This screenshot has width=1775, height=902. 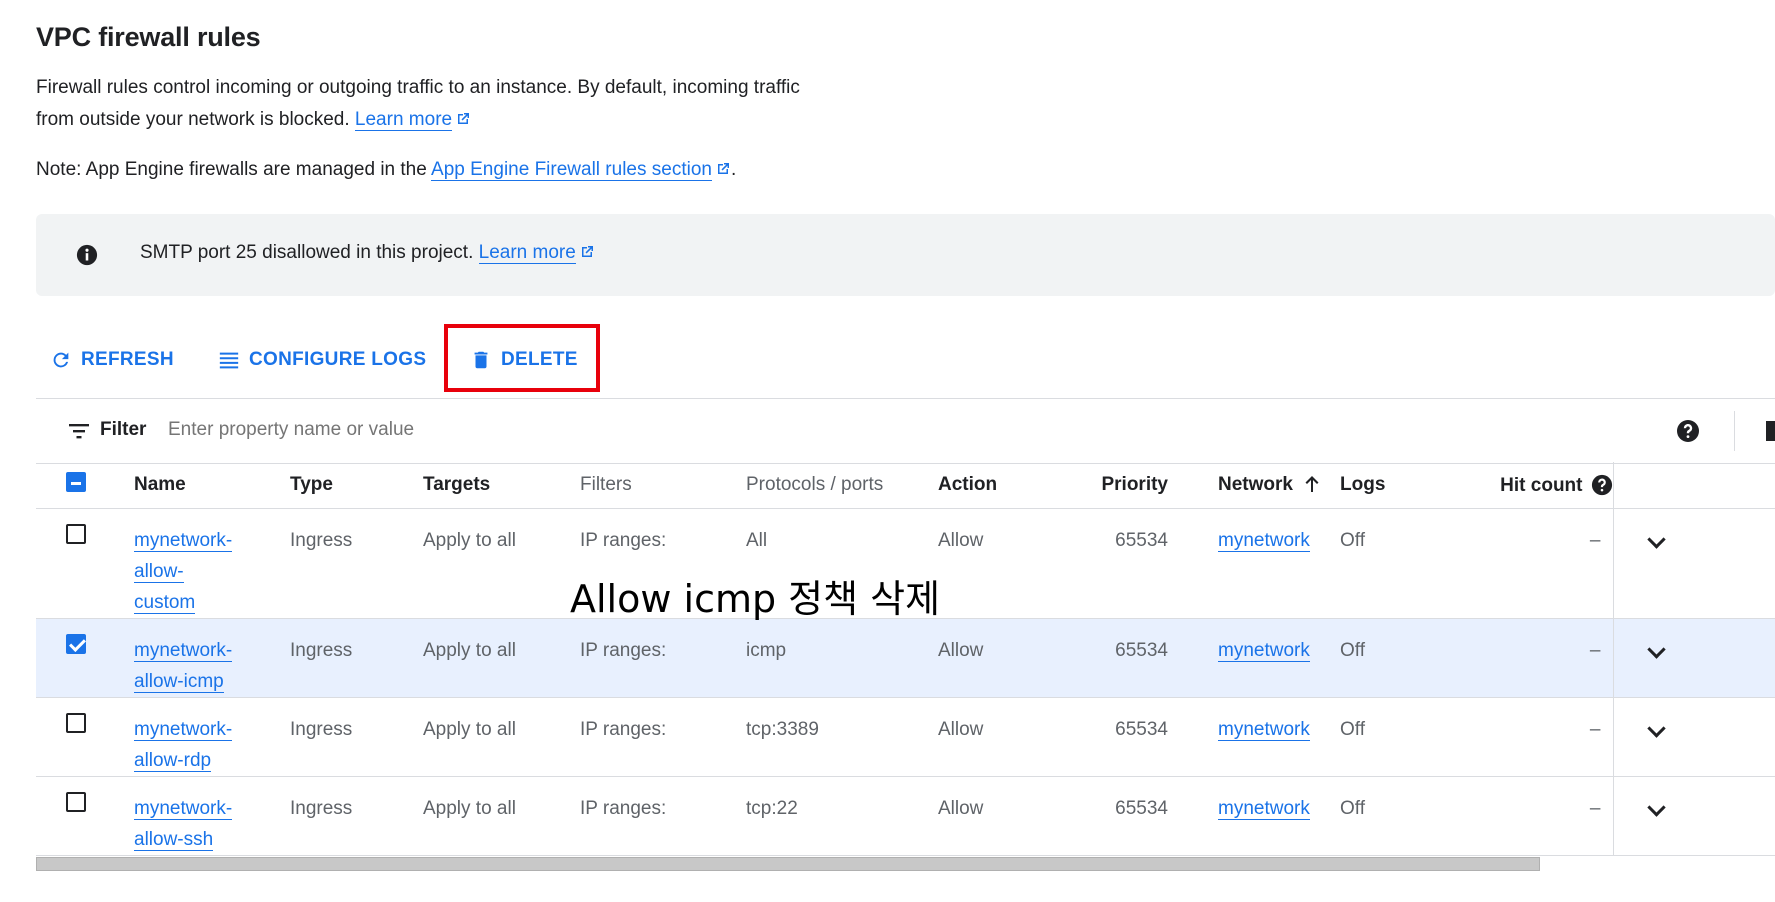 I want to click on rule-name-link: custom, so click(x=165, y=603).